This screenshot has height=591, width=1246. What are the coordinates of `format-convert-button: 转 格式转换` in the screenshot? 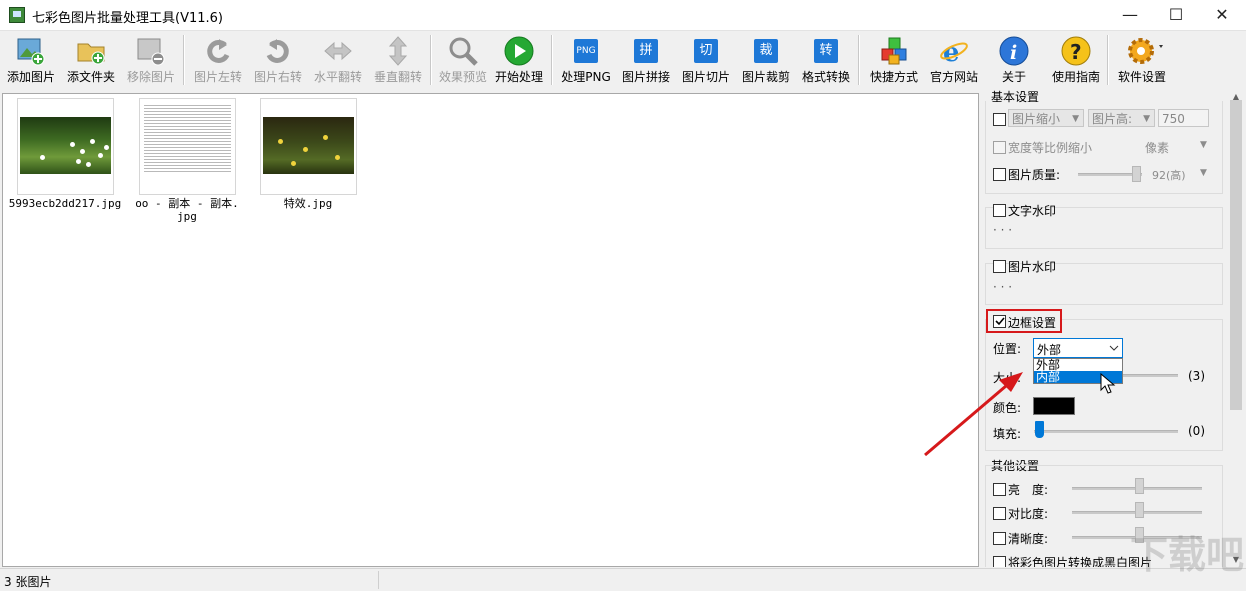 It's located at (826, 60).